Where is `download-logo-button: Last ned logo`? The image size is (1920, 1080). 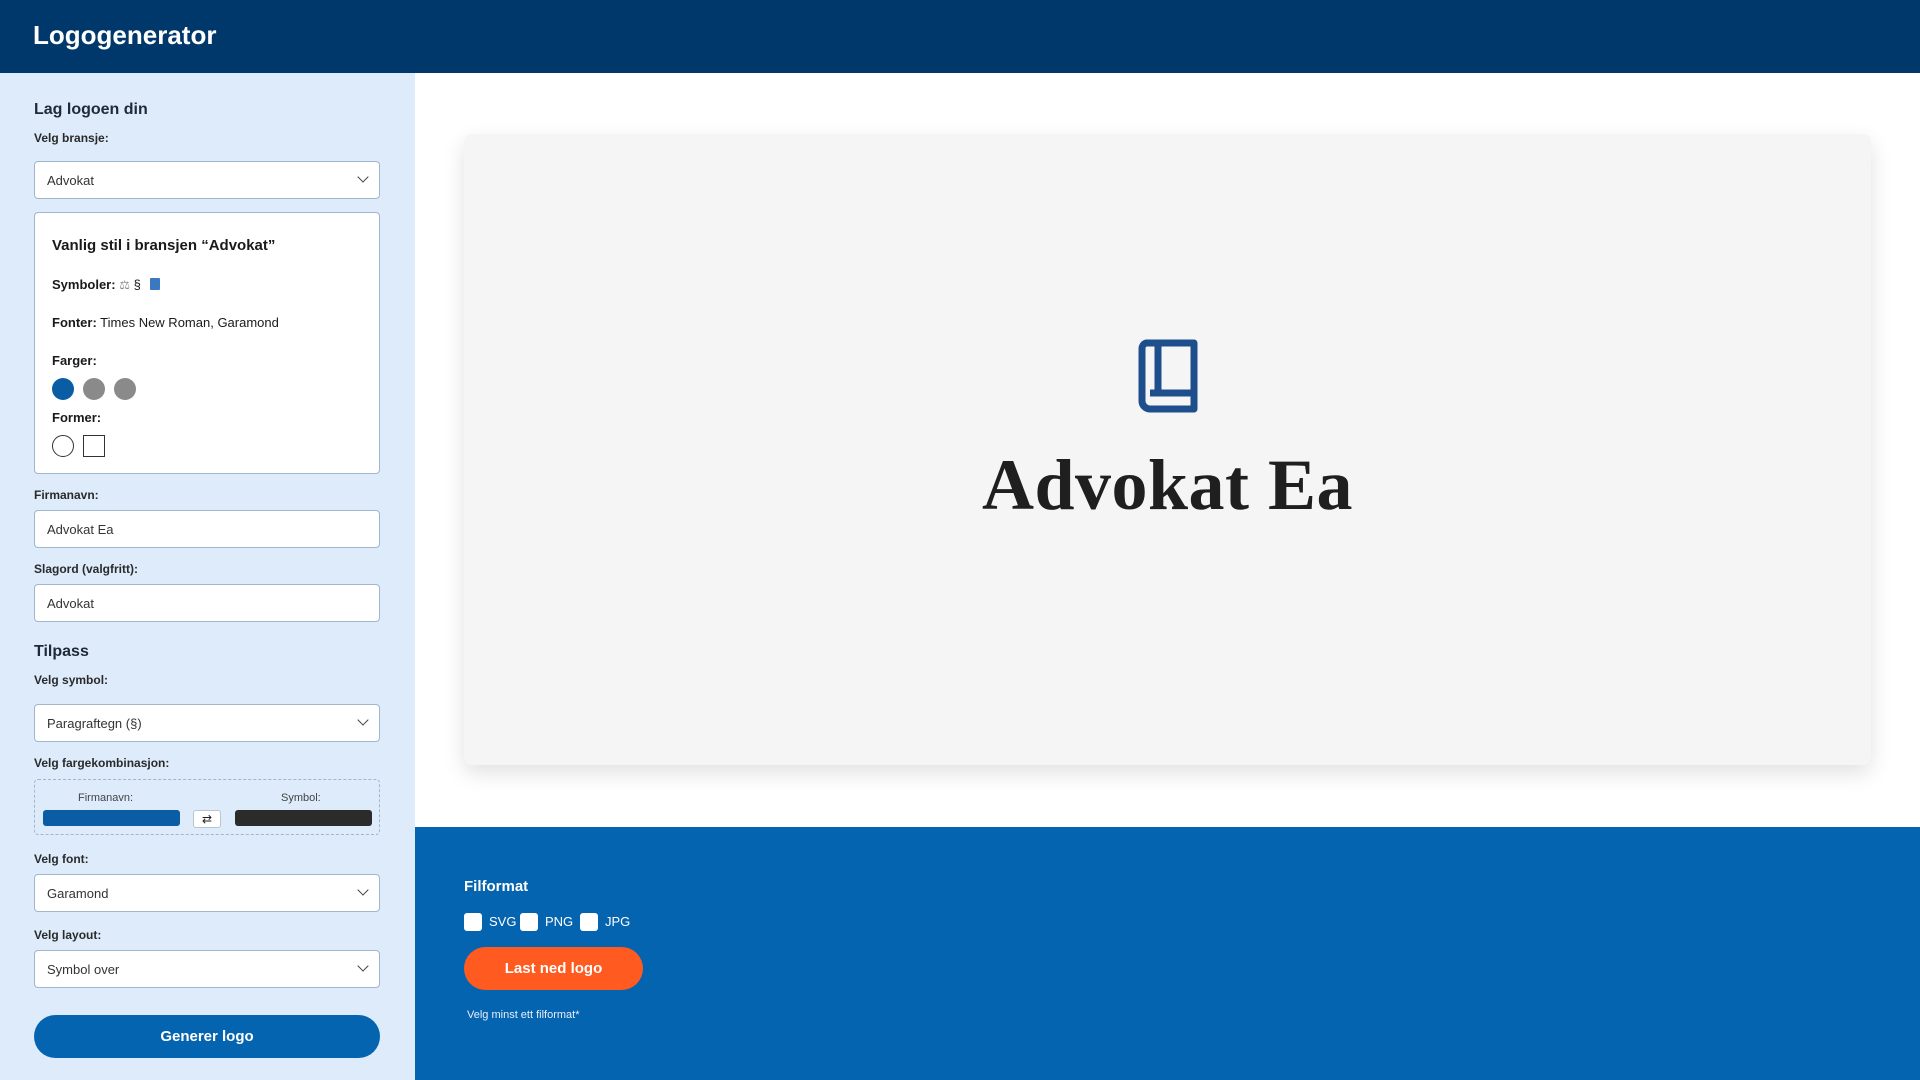
download-logo-button: Last ned logo is located at coordinates (553, 968).